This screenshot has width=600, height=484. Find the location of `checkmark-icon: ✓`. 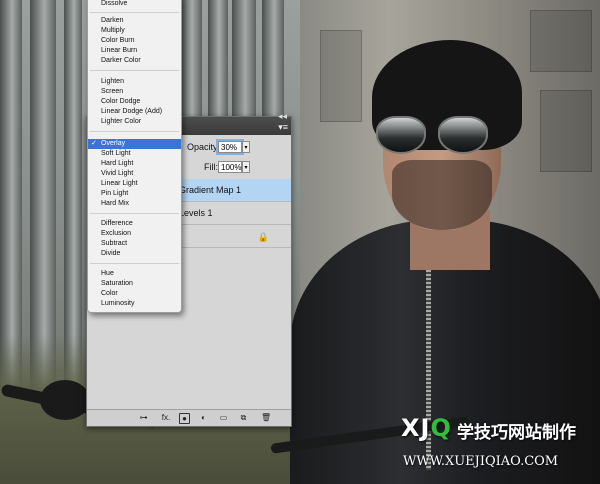

checkmark-icon: ✓ is located at coordinates (94, 143).